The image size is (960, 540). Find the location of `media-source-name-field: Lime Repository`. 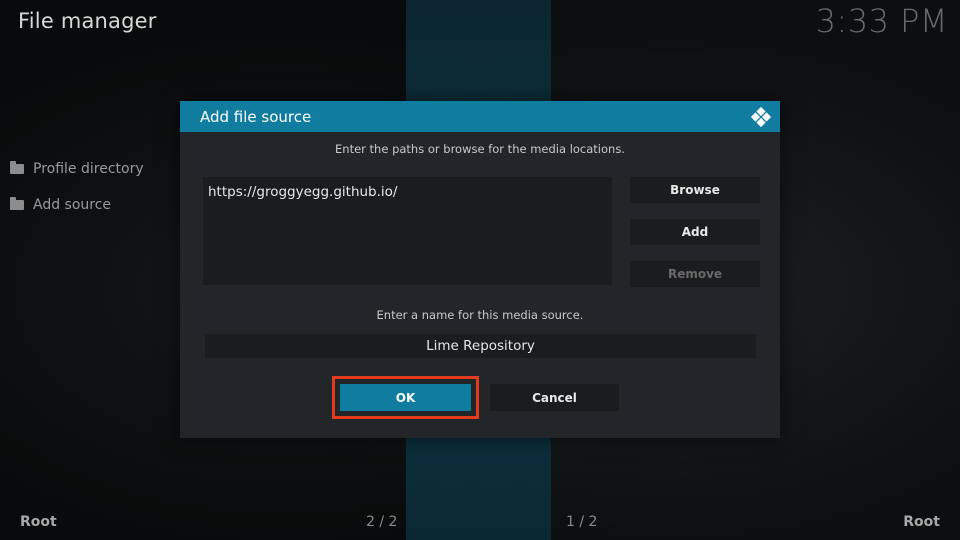

media-source-name-field: Lime Repository is located at coordinates (480, 346).